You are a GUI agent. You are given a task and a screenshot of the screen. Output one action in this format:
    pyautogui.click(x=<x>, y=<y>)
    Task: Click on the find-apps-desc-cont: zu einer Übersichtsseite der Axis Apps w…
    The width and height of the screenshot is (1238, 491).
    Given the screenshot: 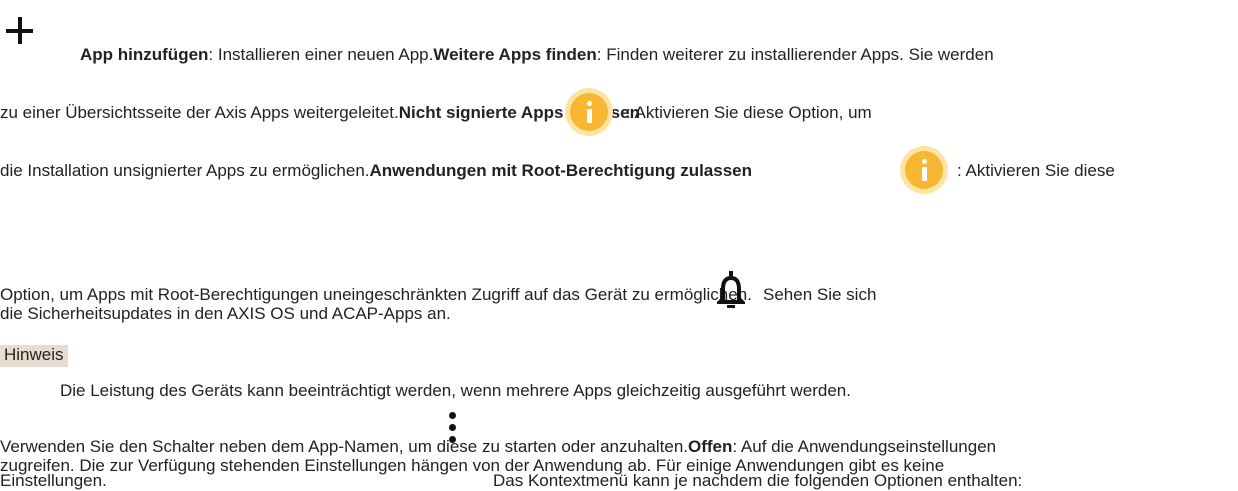 What is the action you would take?
    pyautogui.click(x=199, y=112)
    